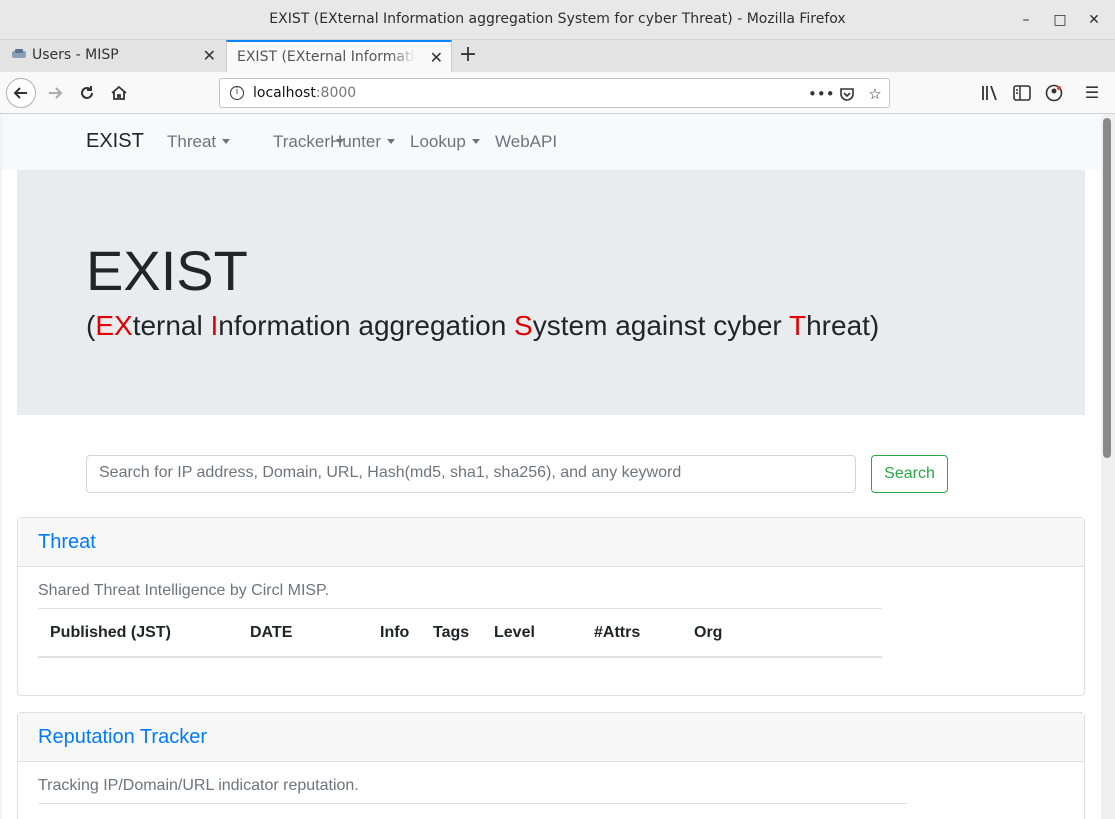  What do you see at coordinates (301, 141) in the screenshot?
I see `nav-label: Tracker` at bounding box center [301, 141].